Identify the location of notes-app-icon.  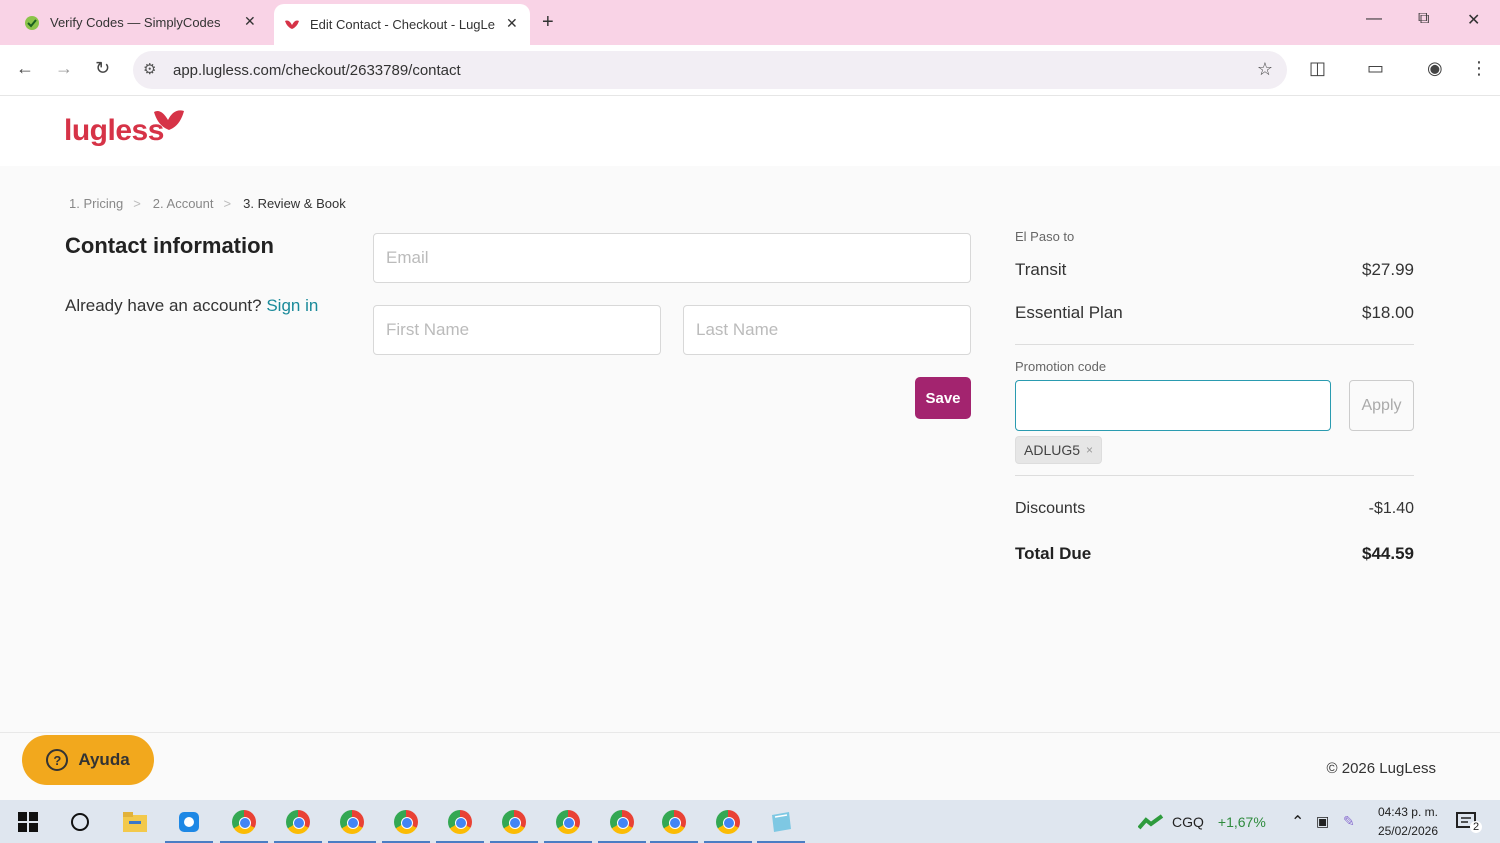
(781, 822).